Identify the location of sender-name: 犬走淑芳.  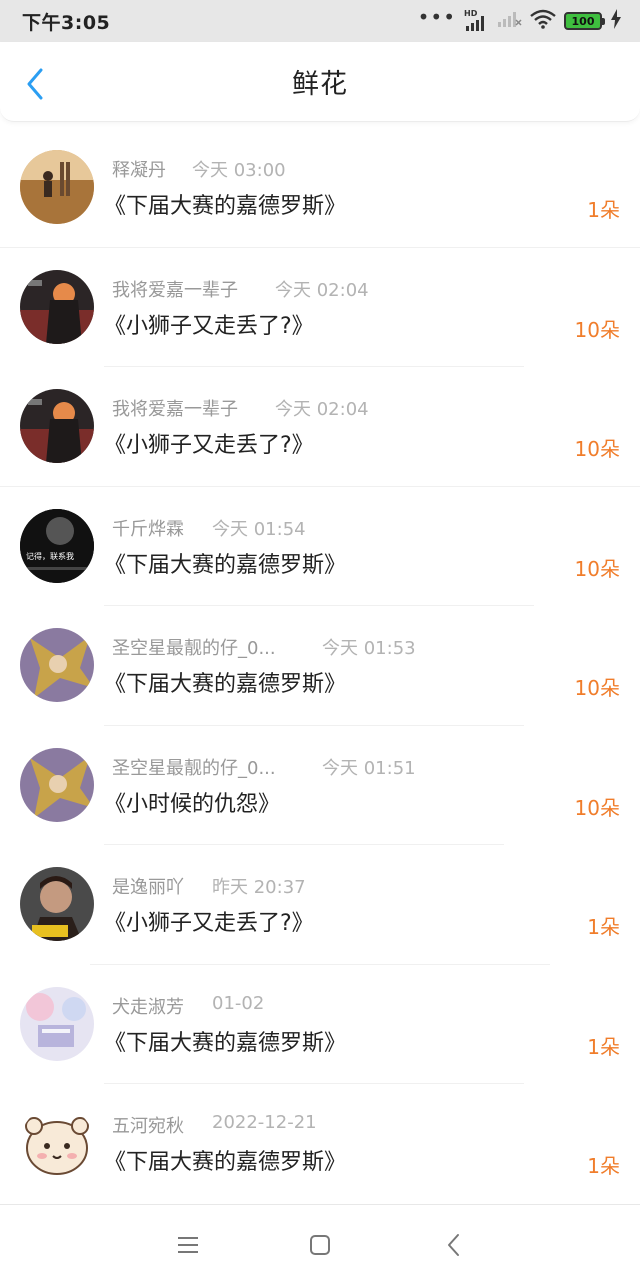
(148, 1007).